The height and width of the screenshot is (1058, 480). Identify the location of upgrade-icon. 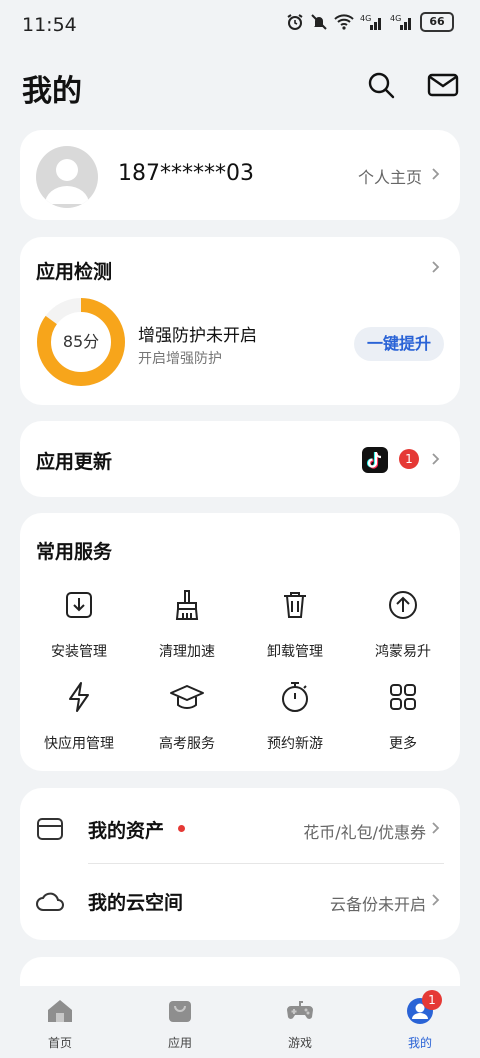
(403, 605).